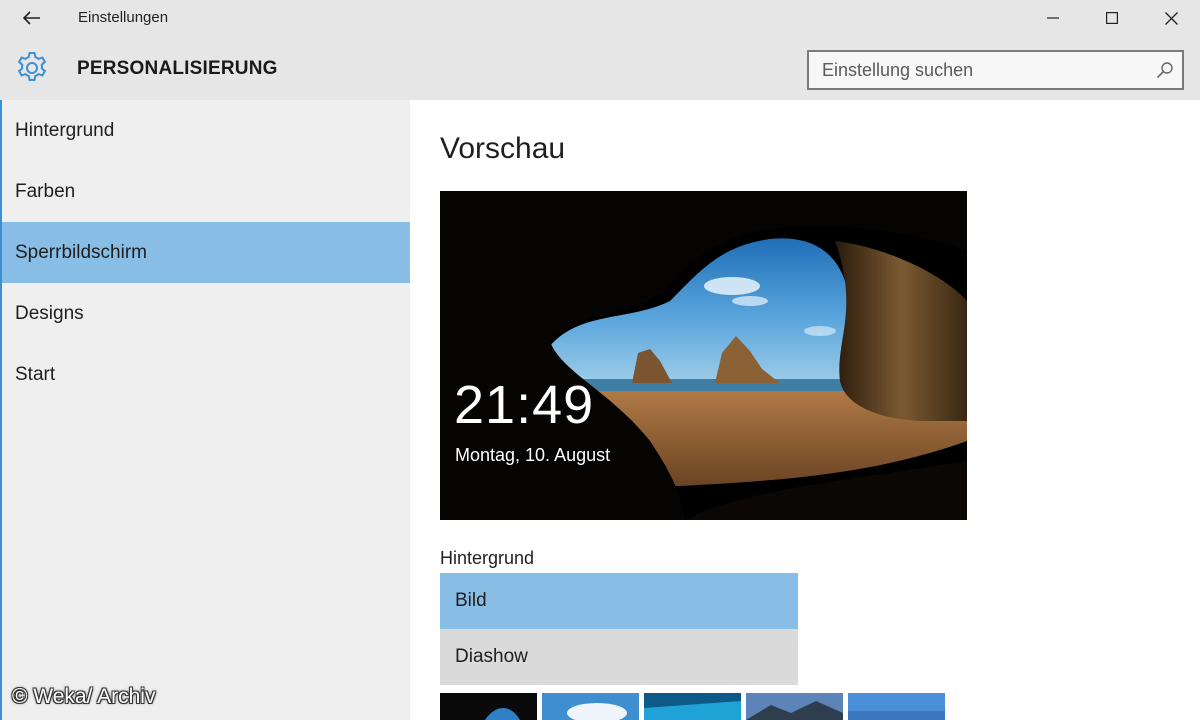  What do you see at coordinates (206, 374) in the screenshot?
I see `sidebar-item-start: Start` at bounding box center [206, 374].